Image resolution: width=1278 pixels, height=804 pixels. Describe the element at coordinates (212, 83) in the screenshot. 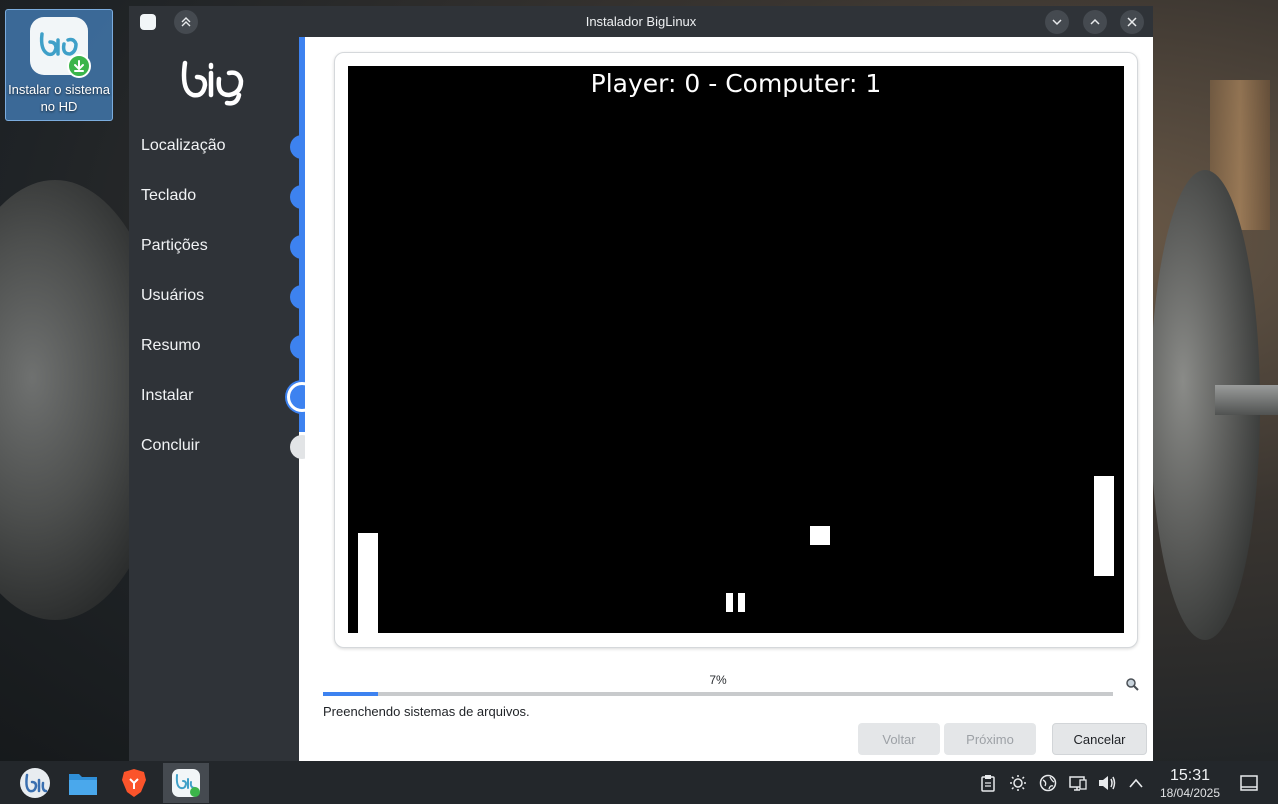

I see `big-logo` at that location.